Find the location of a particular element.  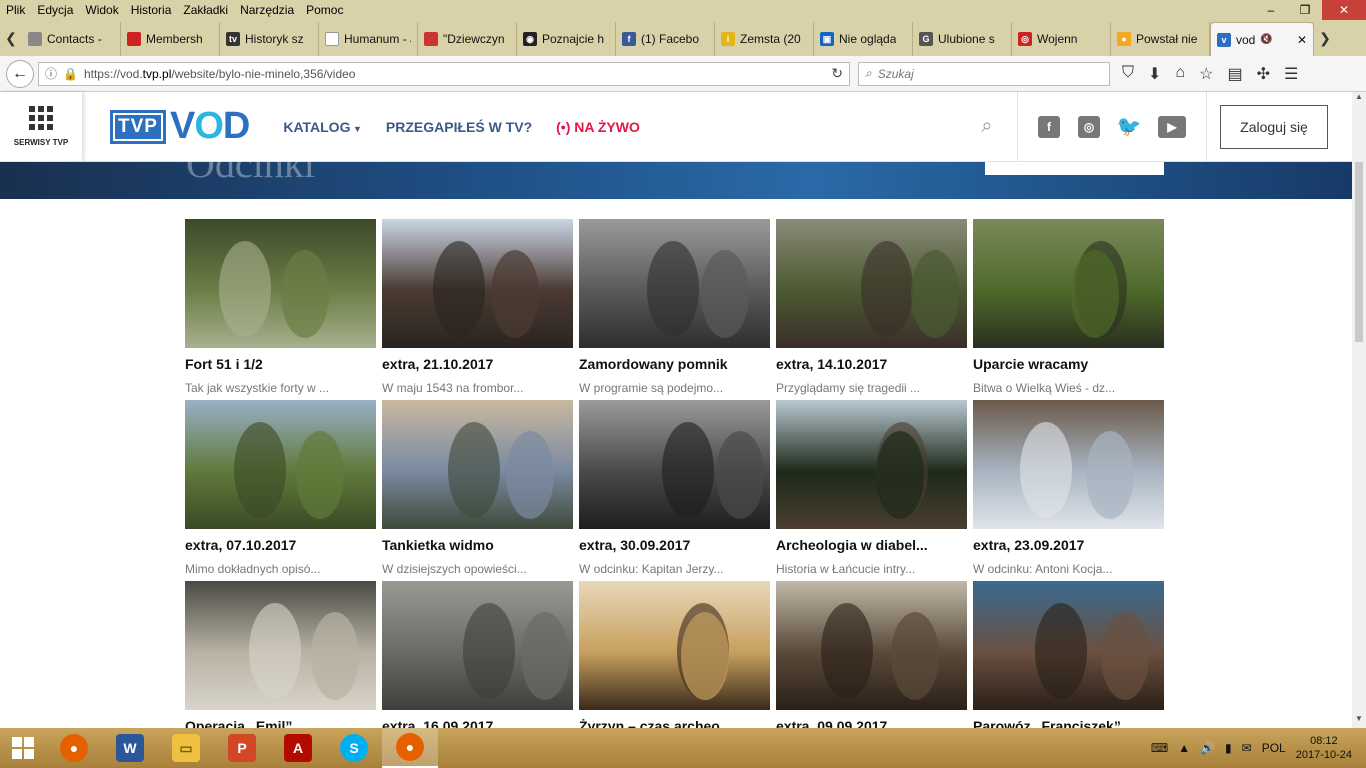

tab: f (1) Facebo is located at coordinates (665, 39).